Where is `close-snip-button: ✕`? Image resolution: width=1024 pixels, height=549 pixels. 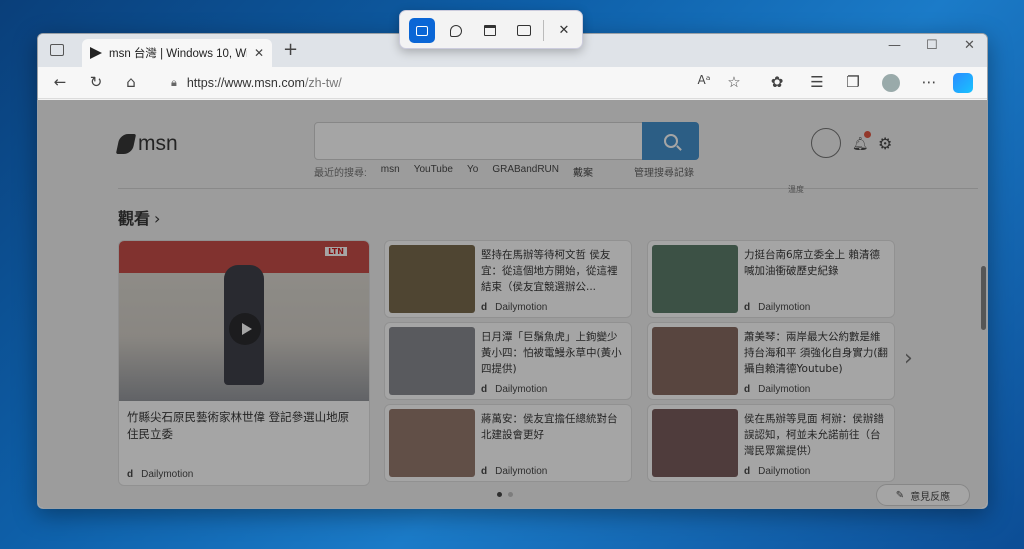 close-snip-button: ✕ is located at coordinates (564, 30).